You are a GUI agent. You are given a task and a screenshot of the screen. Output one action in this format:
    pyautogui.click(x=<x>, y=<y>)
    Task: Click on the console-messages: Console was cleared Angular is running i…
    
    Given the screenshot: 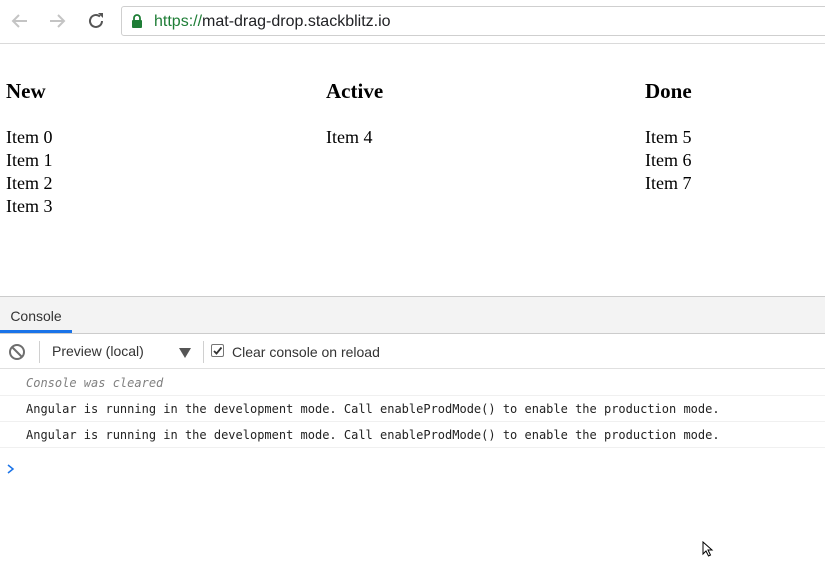 What is the action you would take?
    pyautogui.click(x=412, y=409)
    